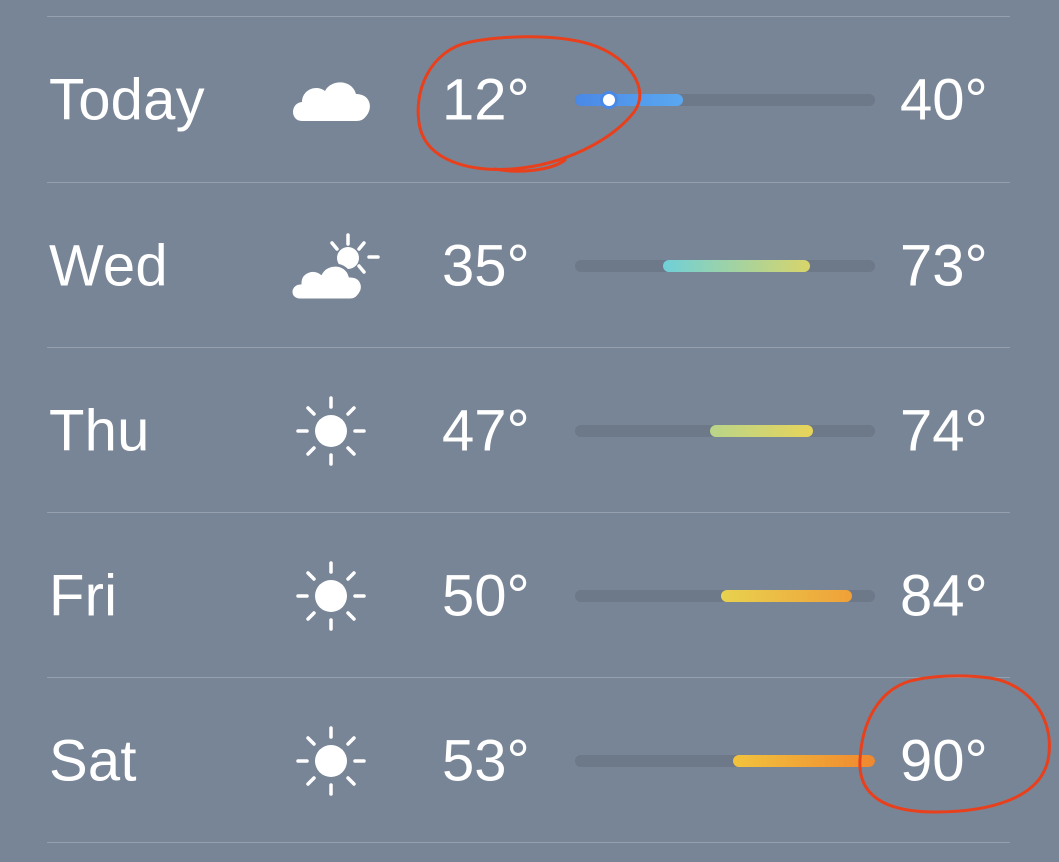  What do you see at coordinates (608, 99) in the screenshot?
I see `current-temp-indicator` at bounding box center [608, 99].